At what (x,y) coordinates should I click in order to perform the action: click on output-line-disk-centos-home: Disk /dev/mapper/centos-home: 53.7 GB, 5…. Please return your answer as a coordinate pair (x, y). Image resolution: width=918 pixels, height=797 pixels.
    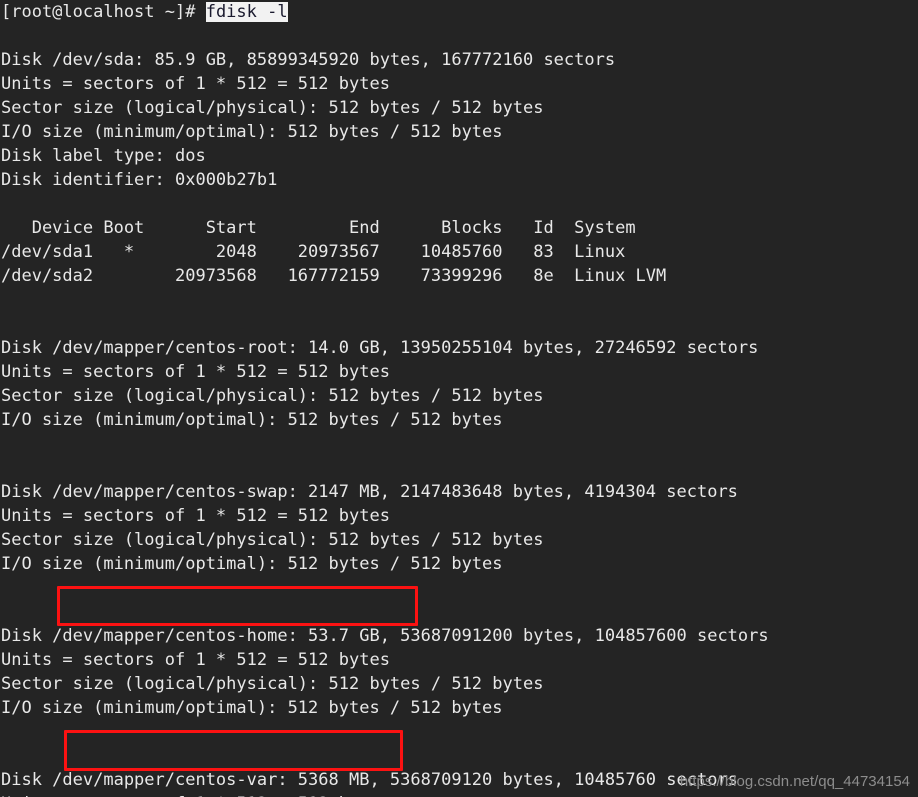
    Looking at the image, I should click on (385, 636).